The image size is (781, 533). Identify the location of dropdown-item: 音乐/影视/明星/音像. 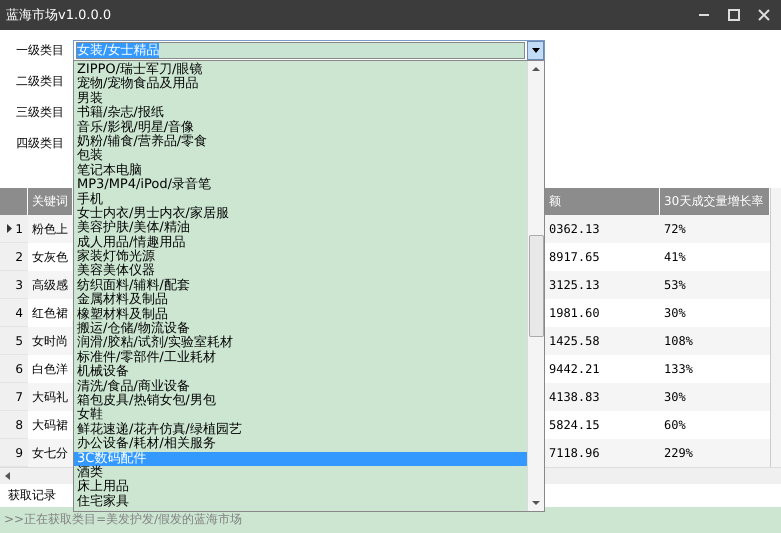
(300, 127).